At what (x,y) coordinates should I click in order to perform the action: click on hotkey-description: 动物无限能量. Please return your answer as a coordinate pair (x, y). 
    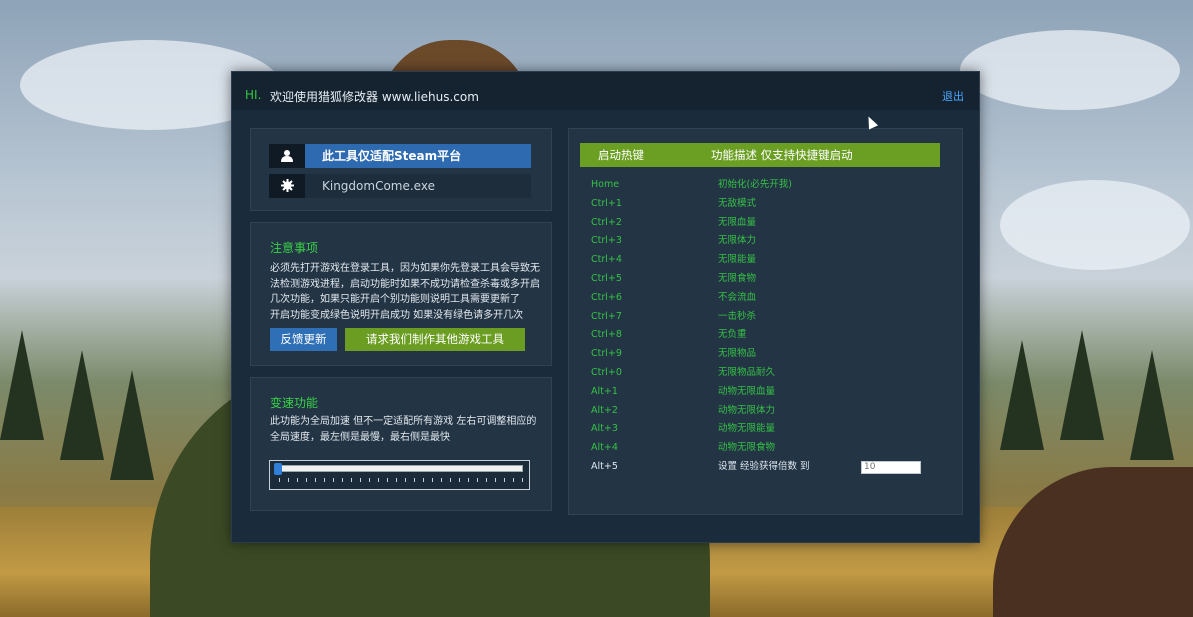
    Looking at the image, I should click on (747, 429).